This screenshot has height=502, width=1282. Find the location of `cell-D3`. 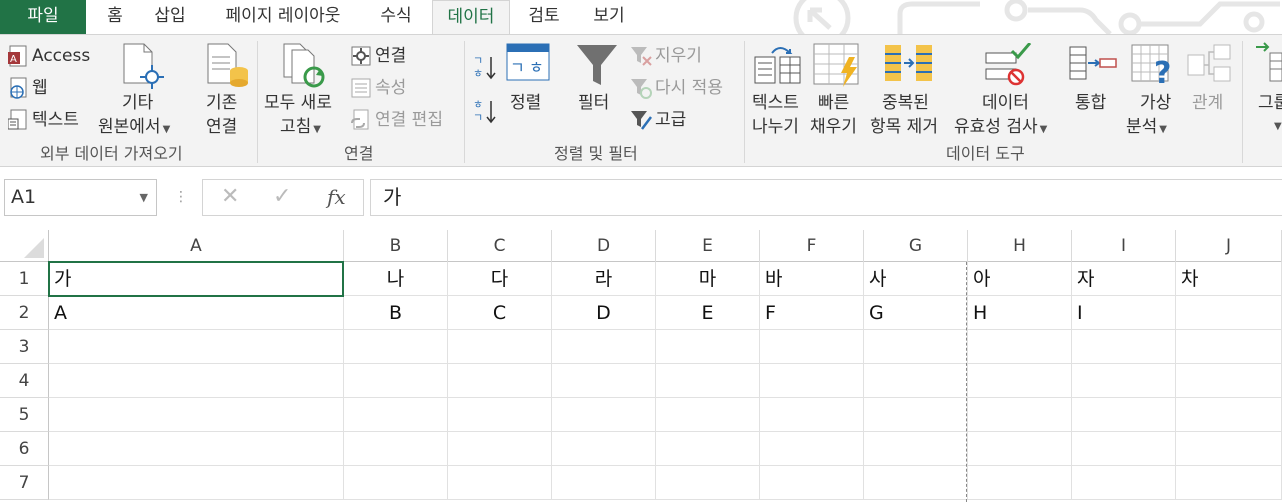

cell-D3 is located at coordinates (604, 347).